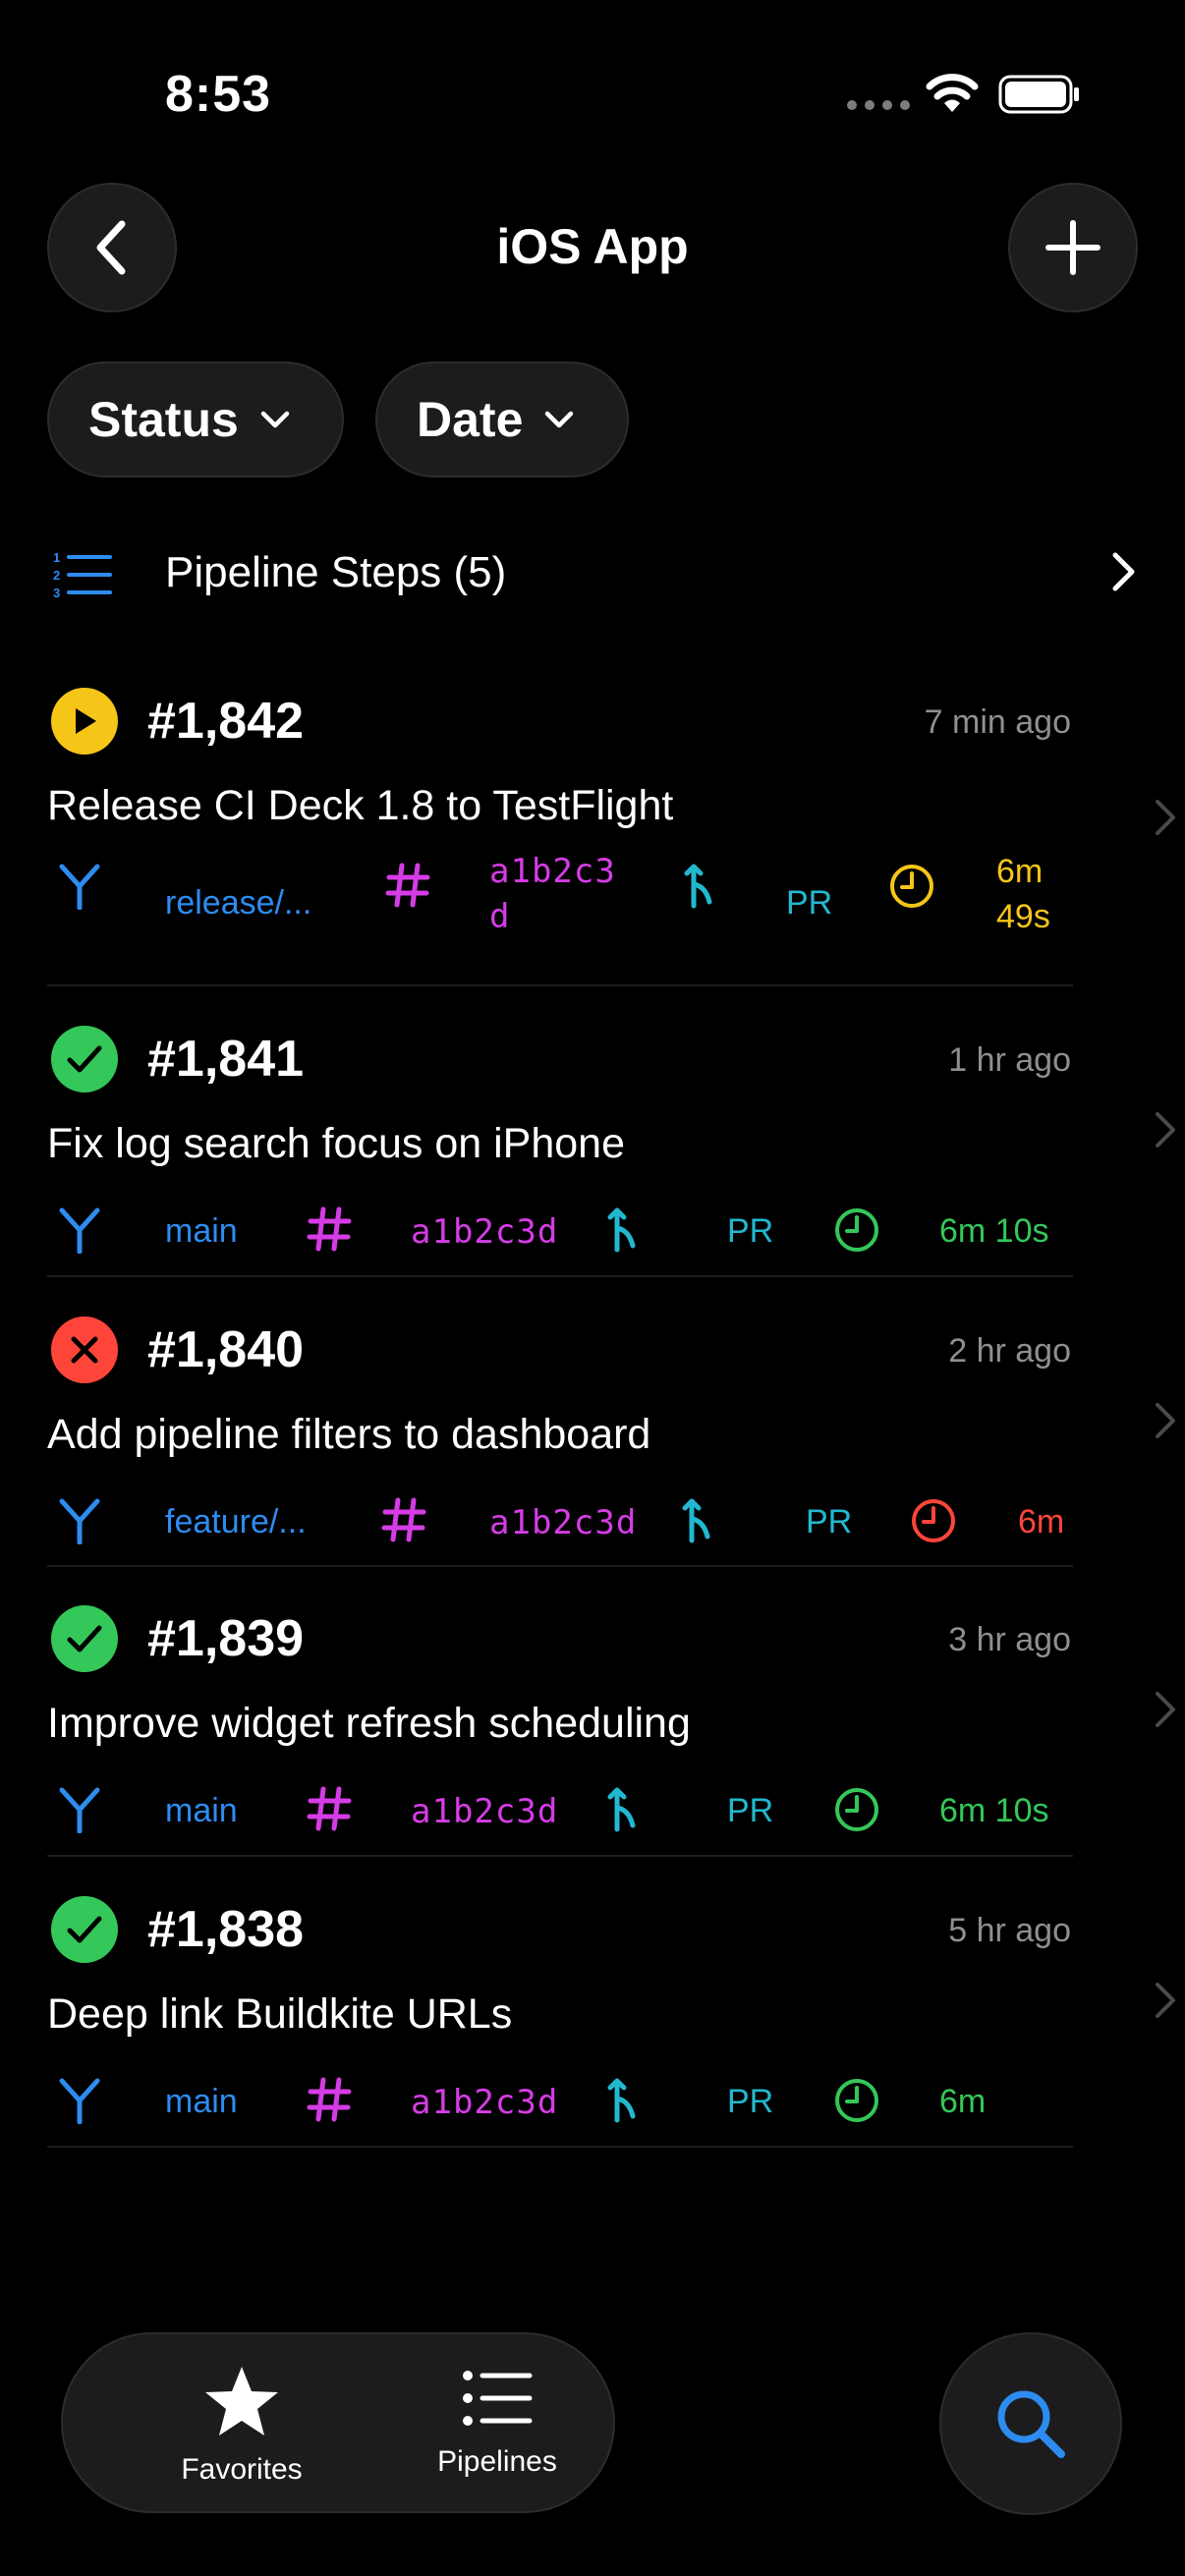 This screenshot has width=1185, height=2576. I want to click on status-filter: Status, so click(196, 419).